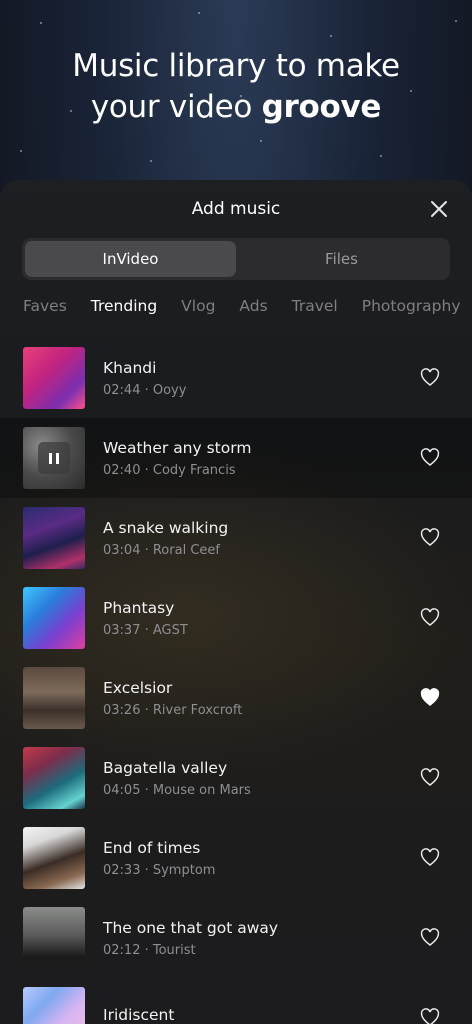  I want to click on track-meta: 03:26 · River Foxcroft, so click(173, 710).